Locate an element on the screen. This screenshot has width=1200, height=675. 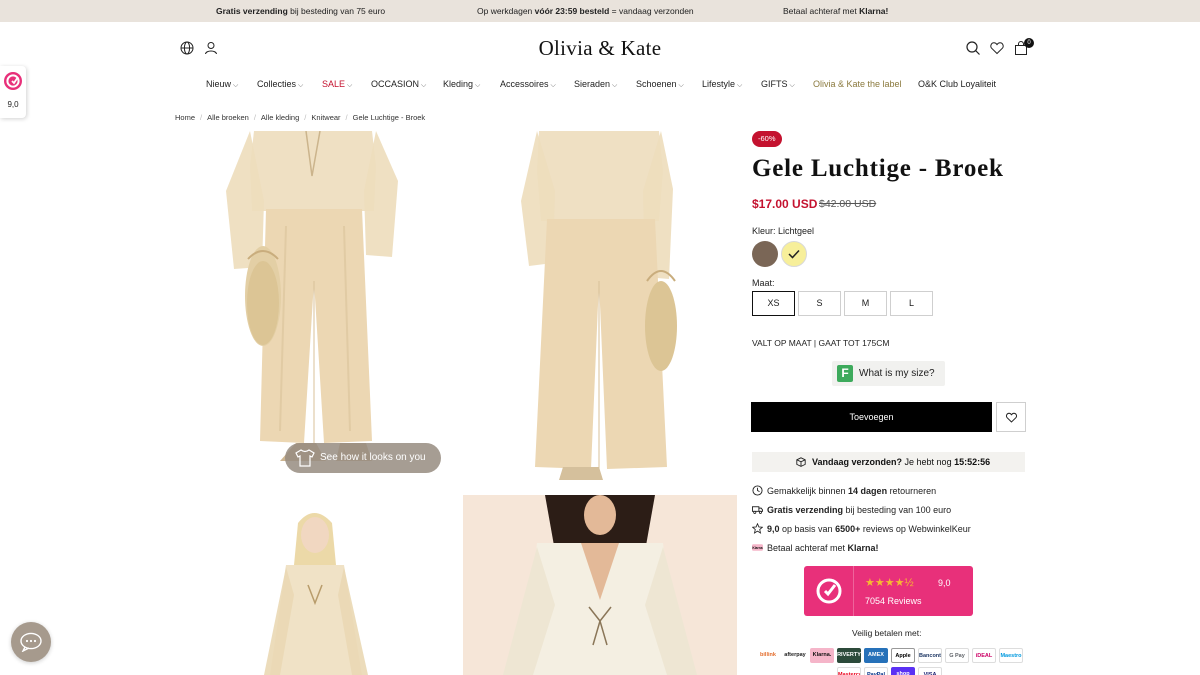
nav-item-occasion: OCCASION ⌵ is located at coordinates (398, 84).